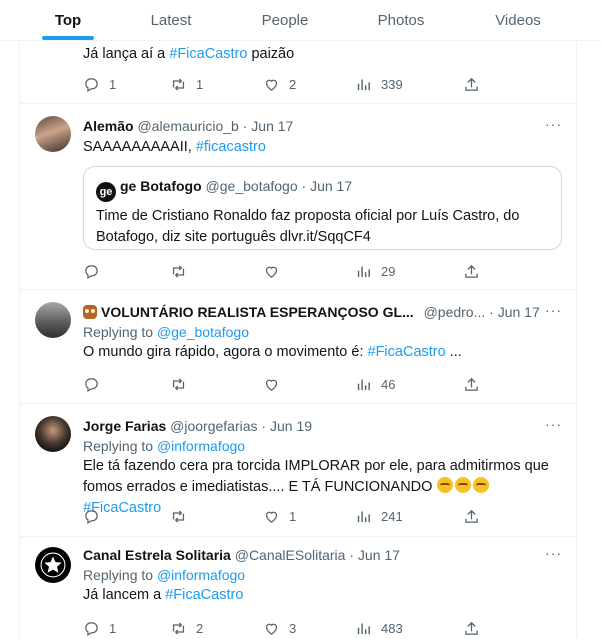 The height and width of the screenshot is (639, 601). Describe the element at coordinates (171, 20) in the screenshot. I see `tab-latest: Latest` at that location.